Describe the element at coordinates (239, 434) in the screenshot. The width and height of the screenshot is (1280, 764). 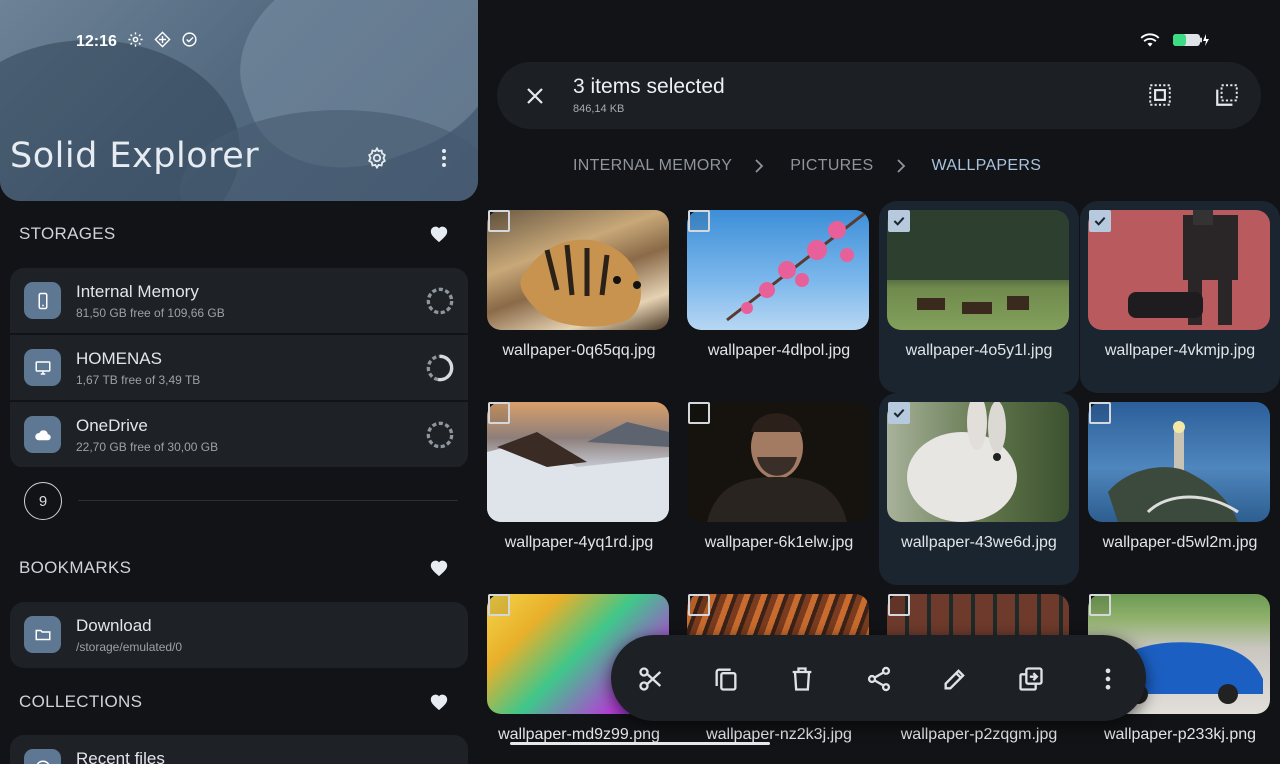
I see `storage-item-onedrive: OneDrive 22,70 GB free of 30,00 GB` at that location.